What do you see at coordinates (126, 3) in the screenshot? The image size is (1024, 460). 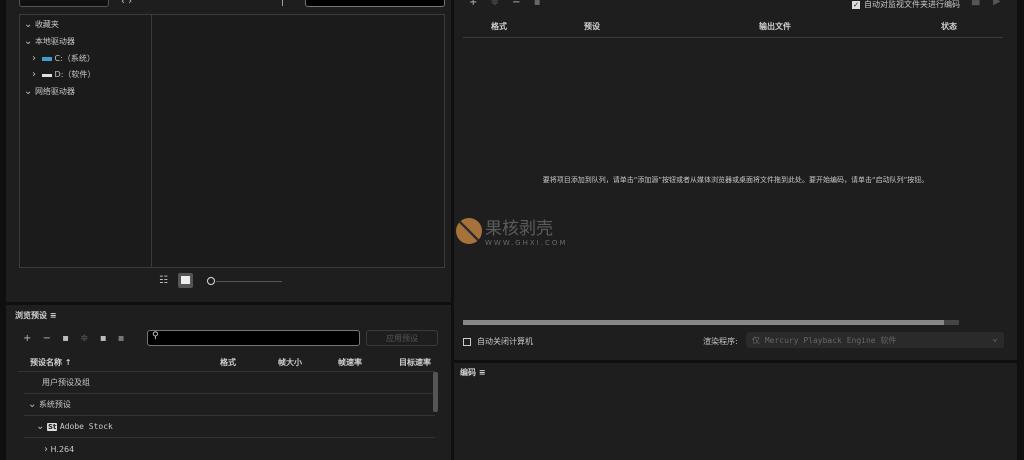 I see `nav-arrows: ‹ ›` at bounding box center [126, 3].